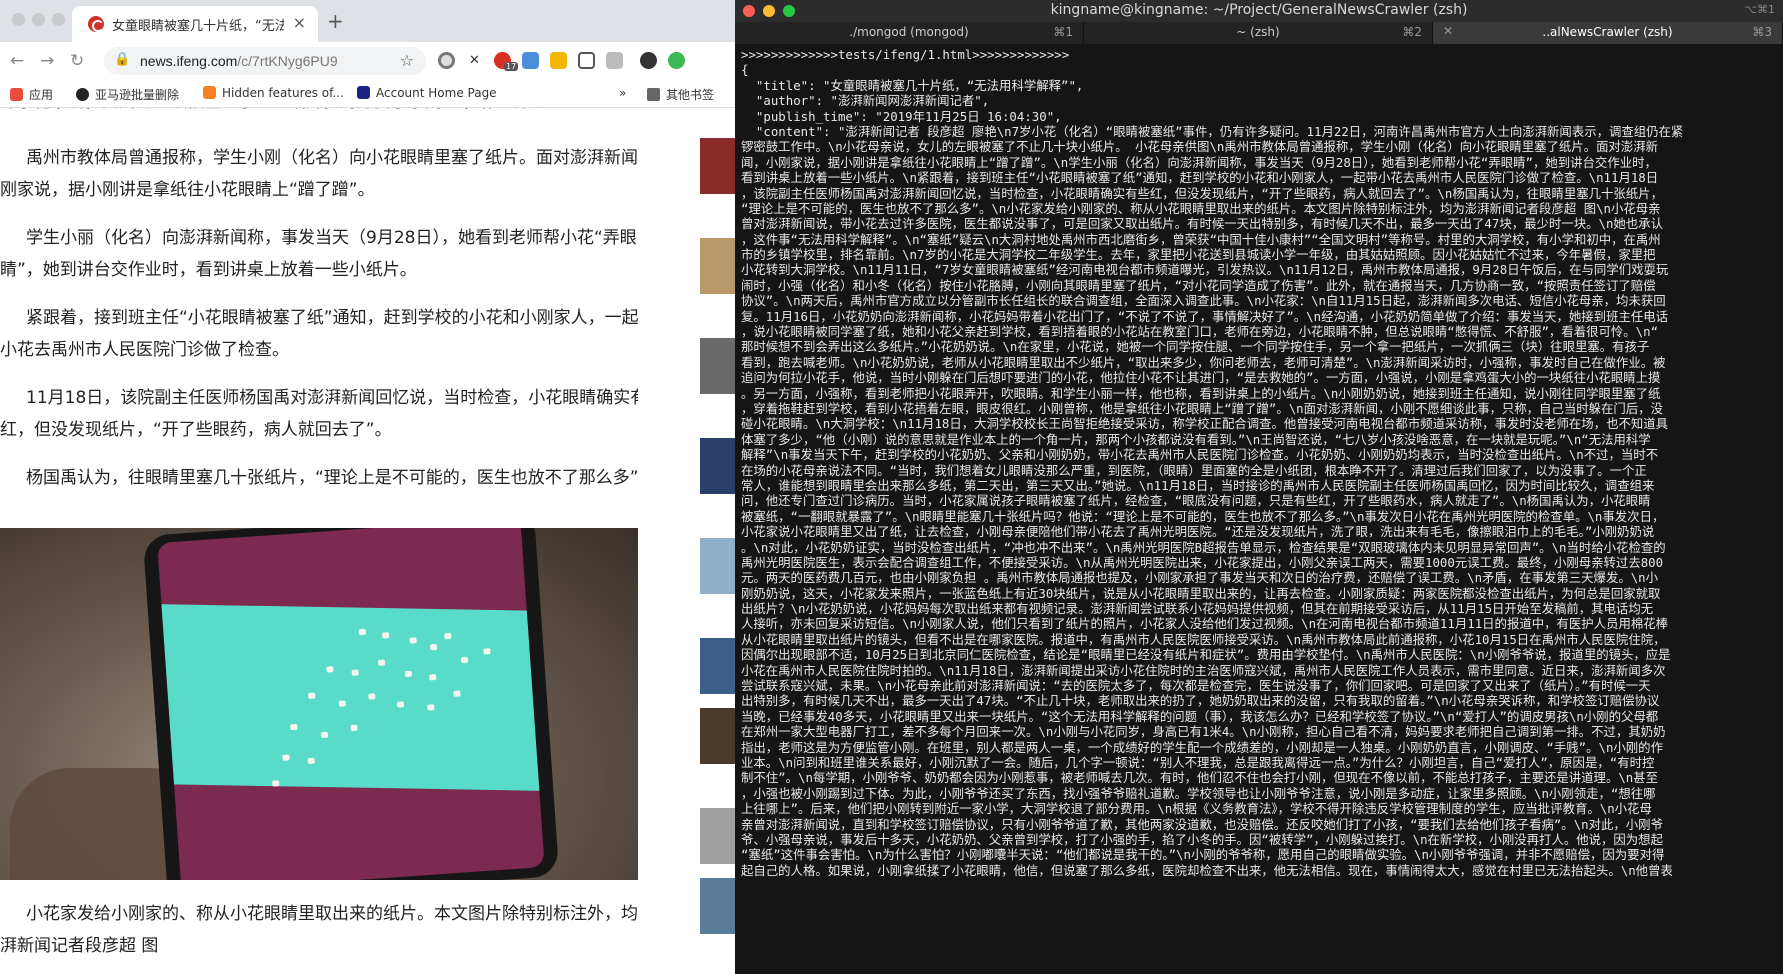 Image resolution: width=1783 pixels, height=974 pixels. Describe the element at coordinates (474, 60) in the screenshot. I see `extension-x-icon: ✕` at that location.